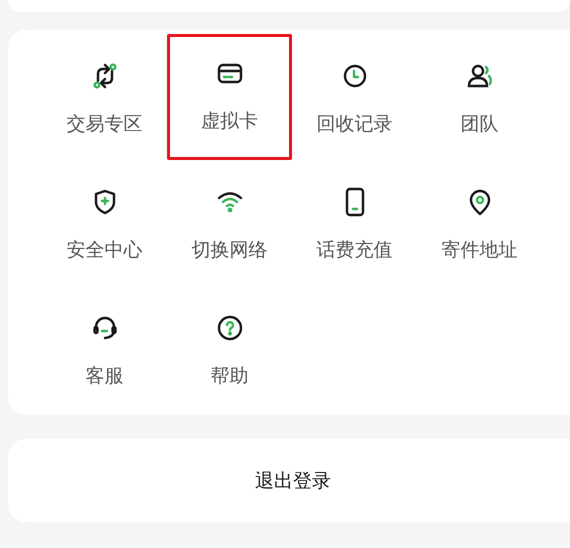 This screenshot has width=570, height=548. What do you see at coordinates (229, 349) in the screenshot?
I see `menu-item: 帮助` at bounding box center [229, 349].